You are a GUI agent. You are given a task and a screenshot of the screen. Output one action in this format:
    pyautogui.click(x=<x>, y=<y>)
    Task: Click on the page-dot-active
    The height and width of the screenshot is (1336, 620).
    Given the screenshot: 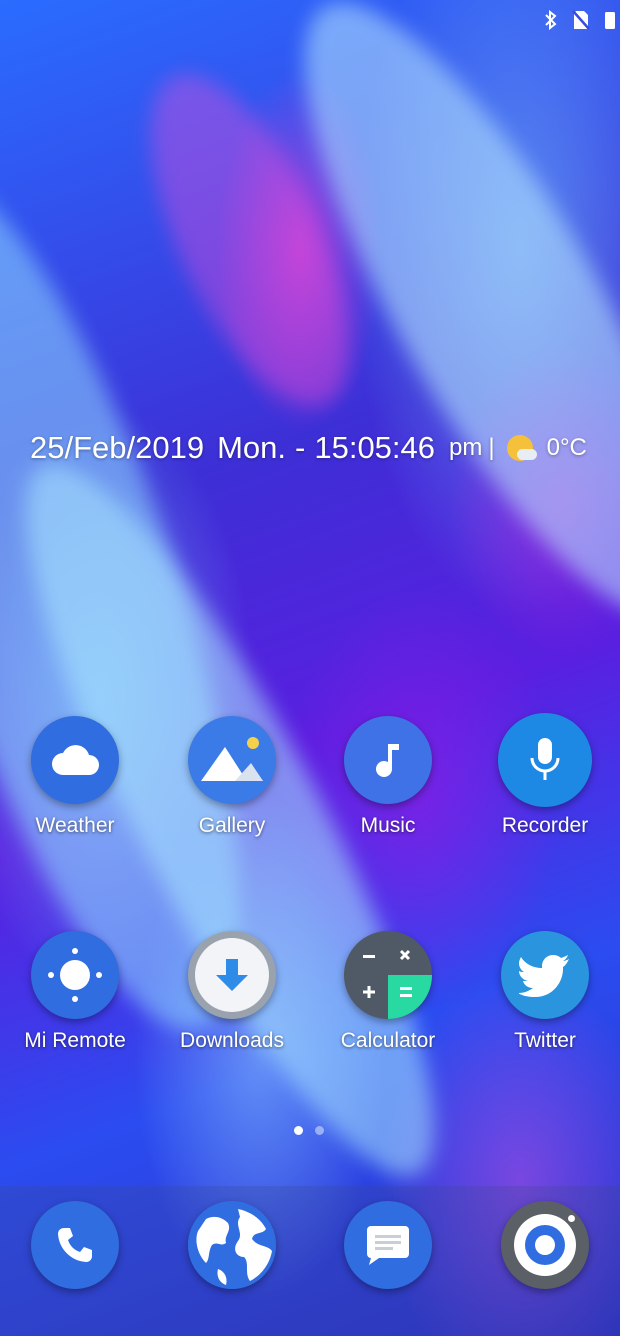 What is the action you would take?
    pyautogui.click(x=298, y=1130)
    